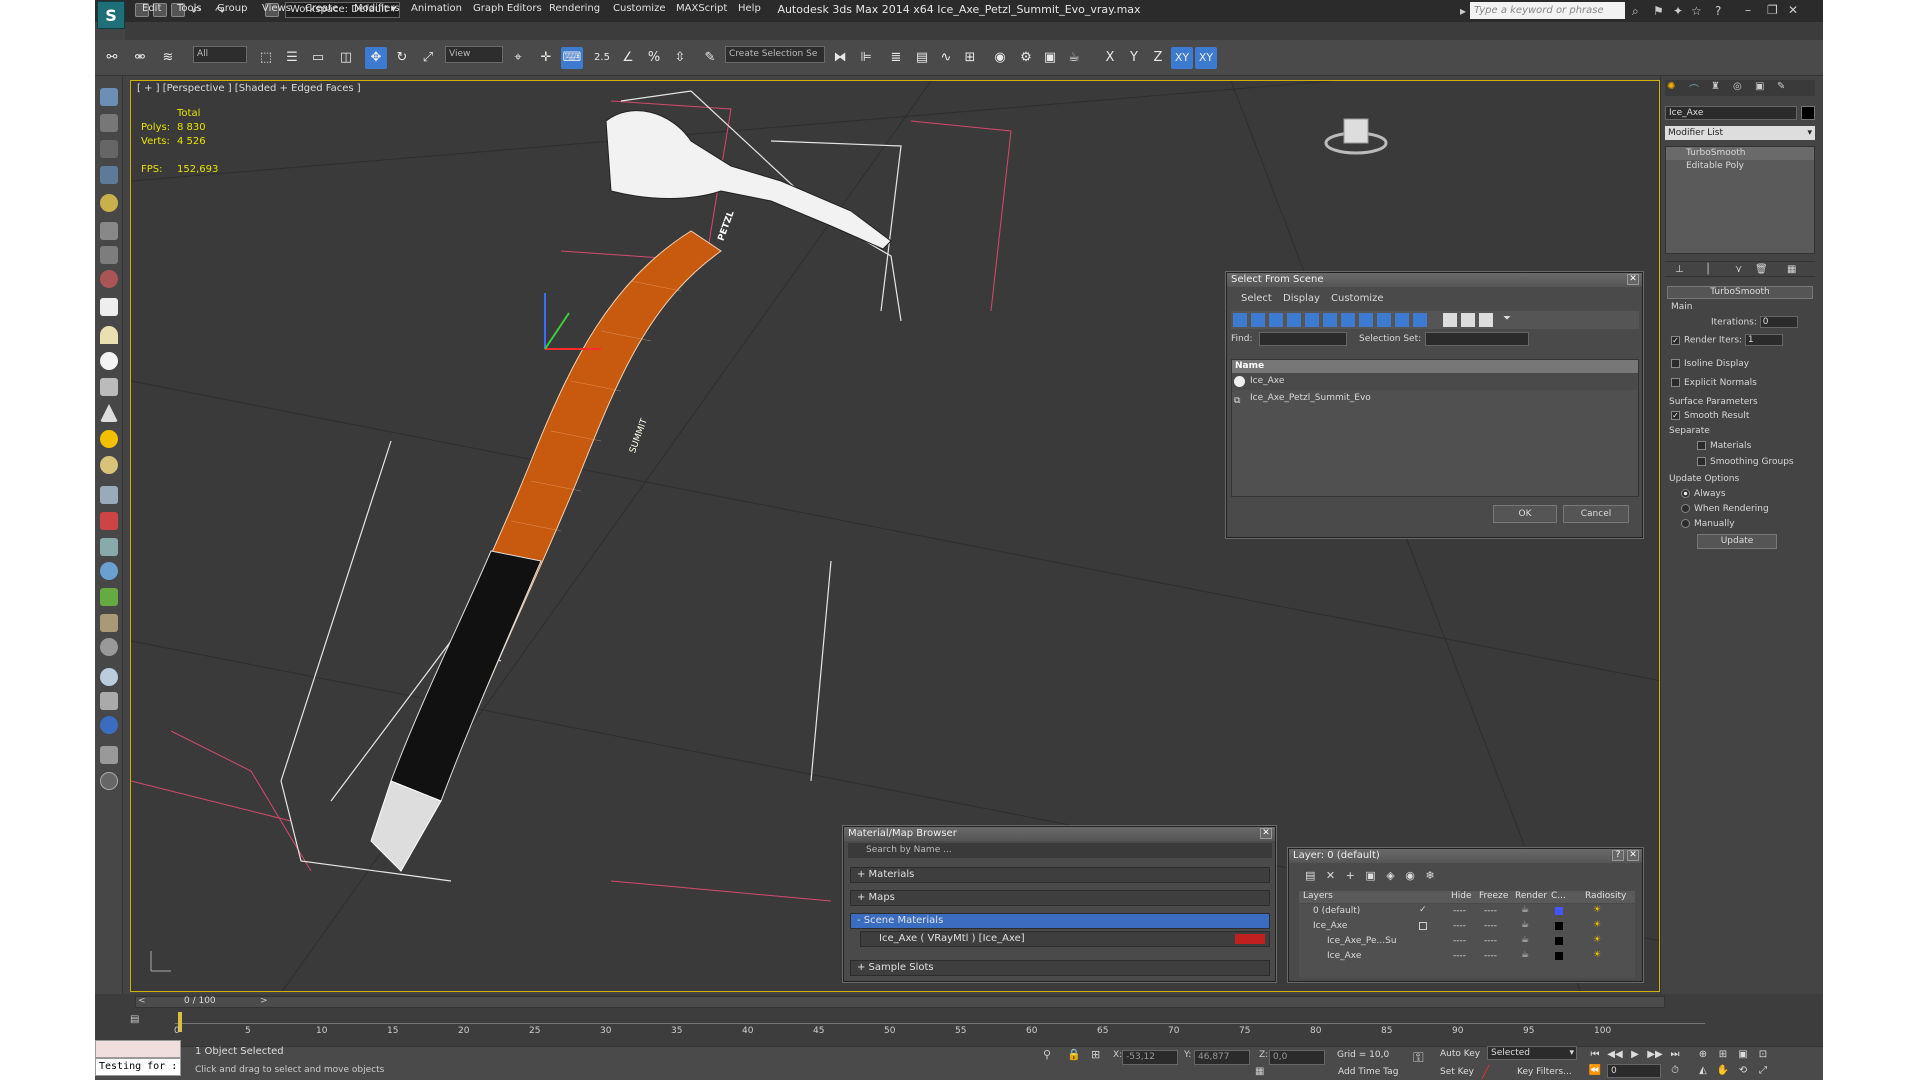 The width and height of the screenshot is (1920, 1080). I want to click on binoculars-icon: ⌕, so click(1635, 11).